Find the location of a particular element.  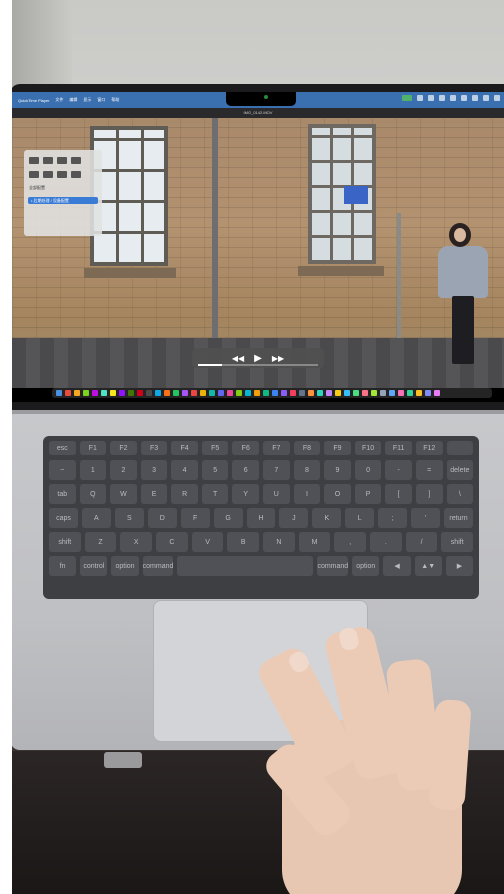

keyboard-key: 2 is located at coordinates (123, 470).